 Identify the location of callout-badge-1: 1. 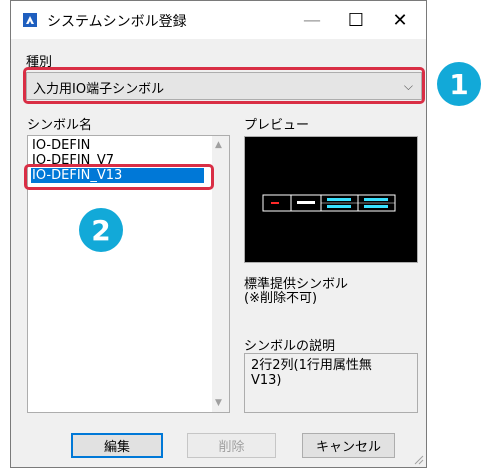
(459, 84).